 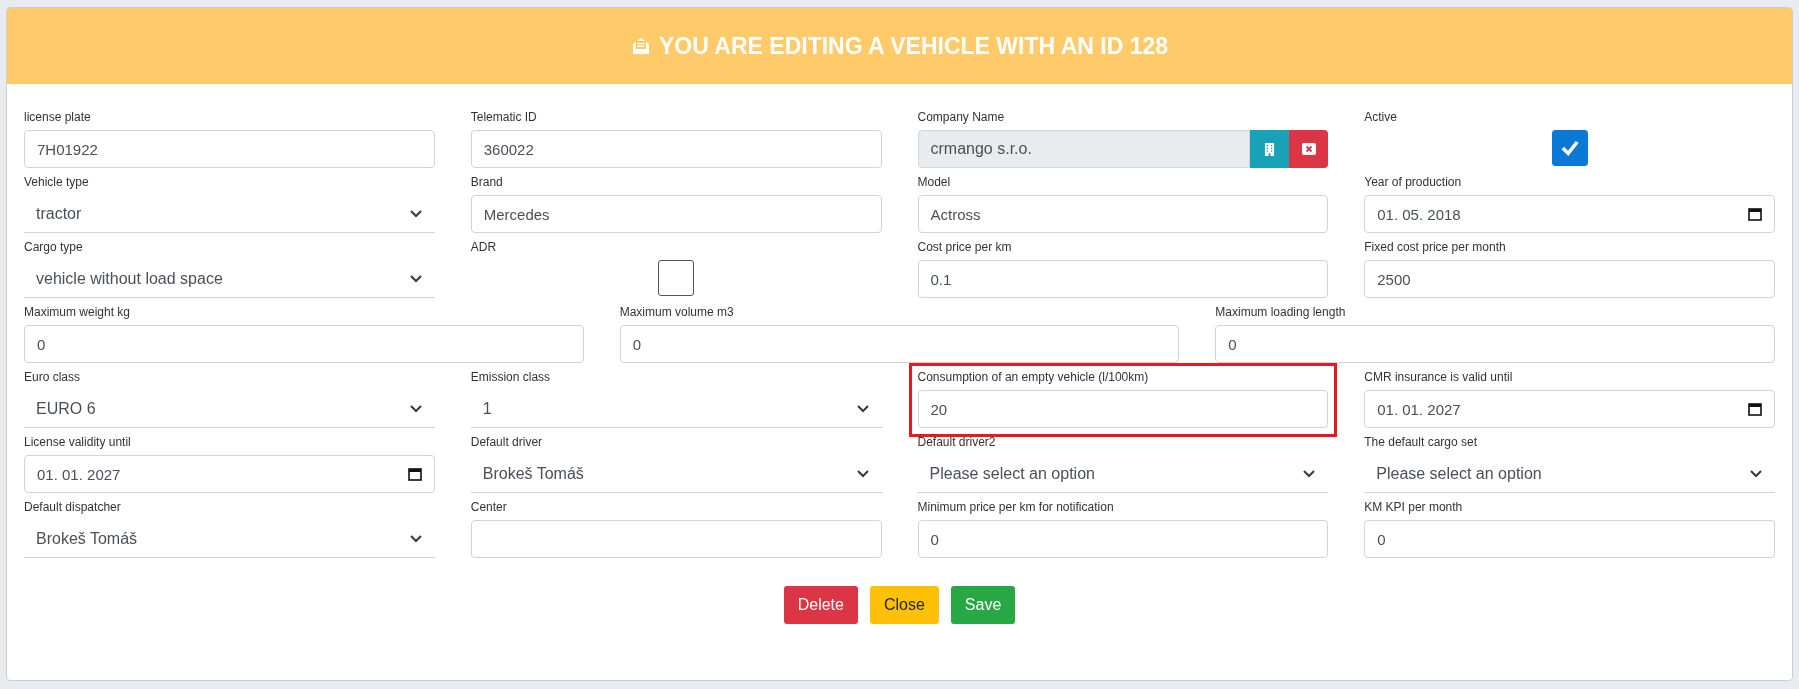 What do you see at coordinates (934, 182) in the screenshot?
I see `field-label: Model` at bounding box center [934, 182].